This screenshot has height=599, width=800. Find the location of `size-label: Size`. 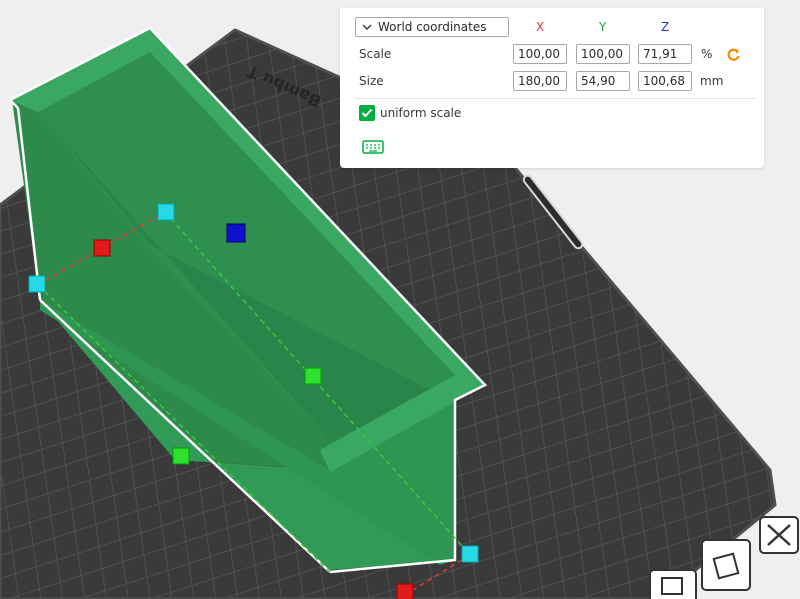

size-label: Size is located at coordinates (371, 81).